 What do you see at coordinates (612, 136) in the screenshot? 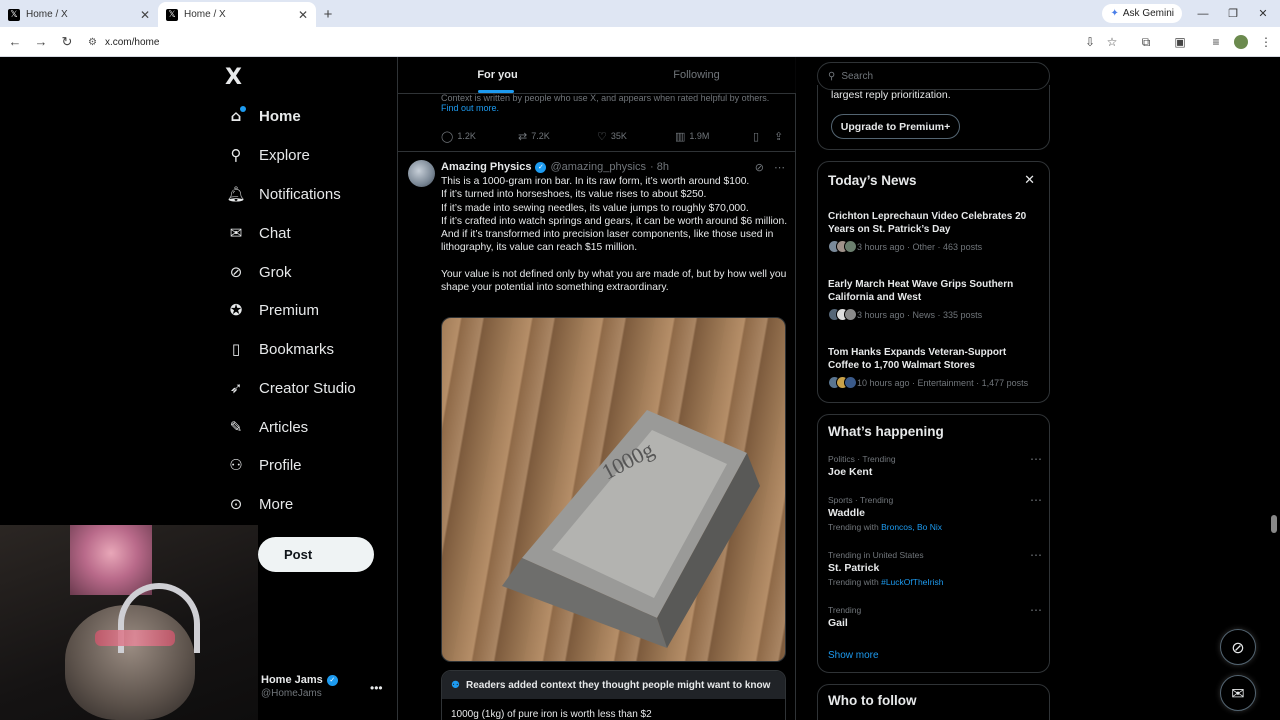
I see `like-button: ♡ 35K` at bounding box center [612, 136].